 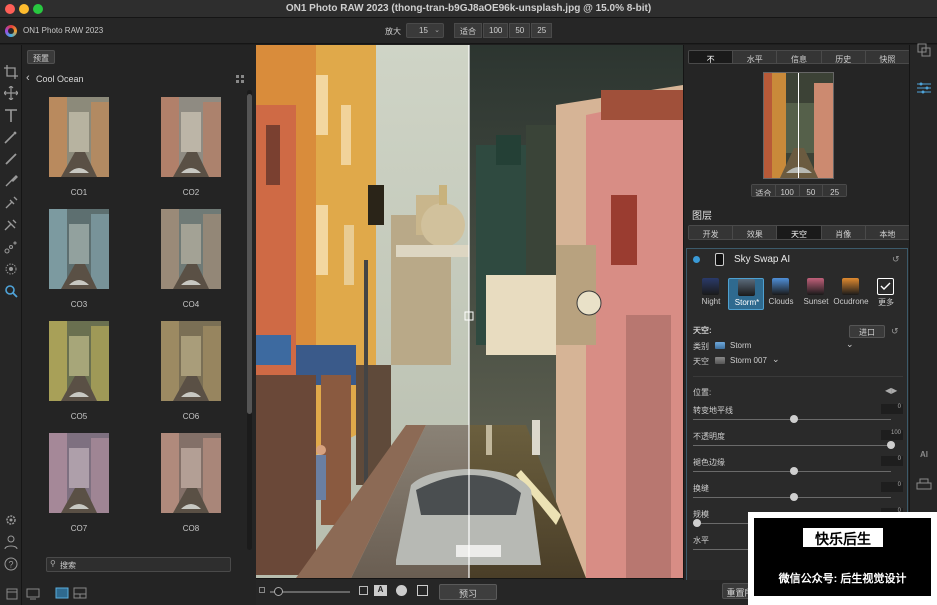 I want to click on text-icon, so click(x=11, y=115).